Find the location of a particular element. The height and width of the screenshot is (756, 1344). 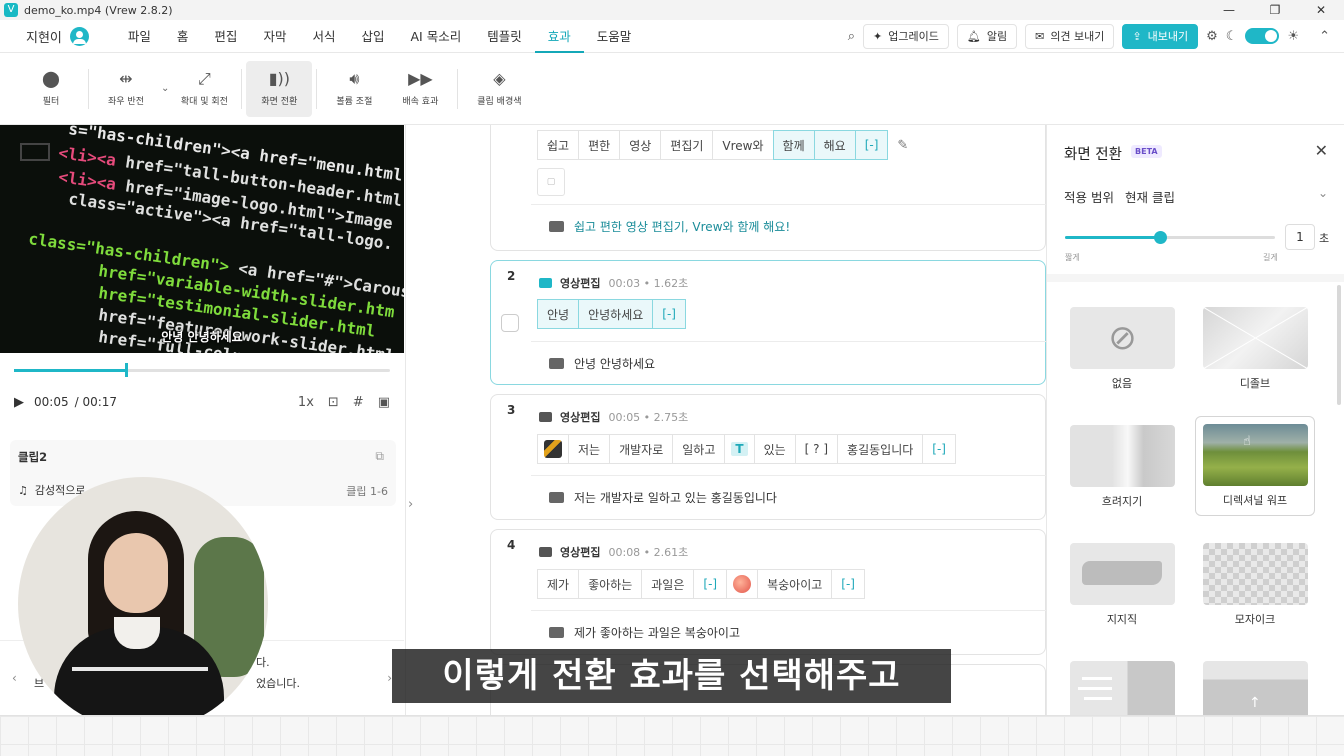

grid-icon: # is located at coordinates (358, 402).